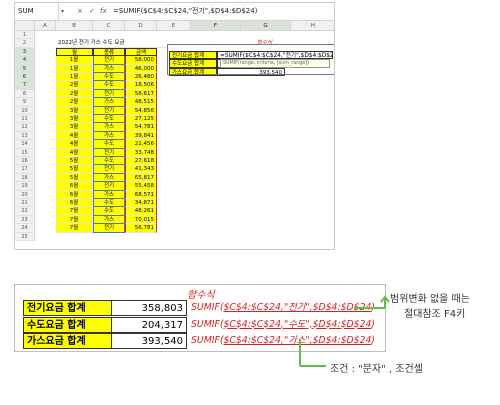  What do you see at coordinates (25, 178) in the screenshot?
I see `row-header: 18` at bounding box center [25, 178].